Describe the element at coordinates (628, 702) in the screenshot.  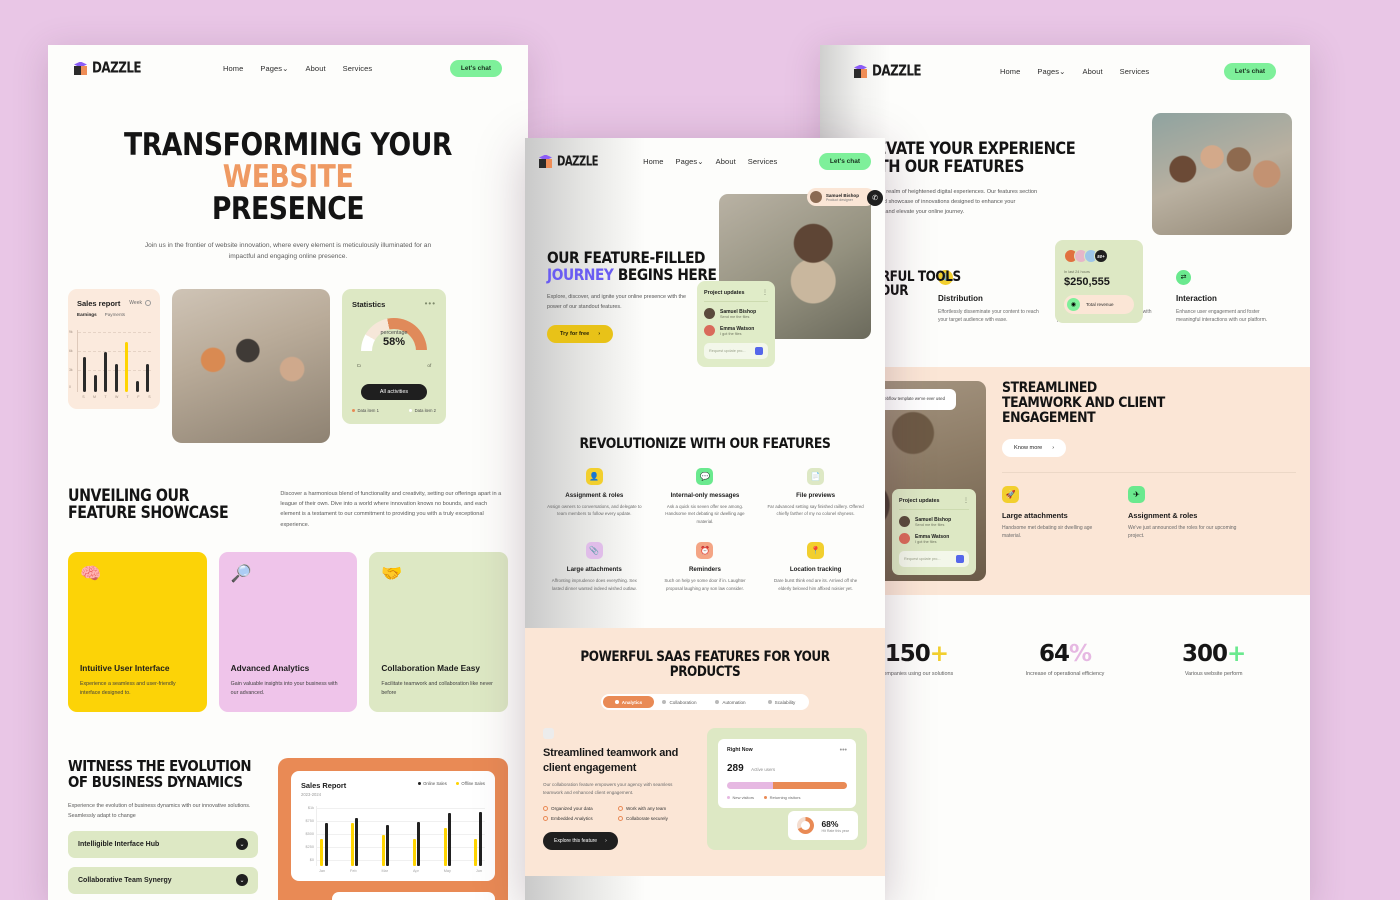
I see `tab-analytics: Analytics` at that location.